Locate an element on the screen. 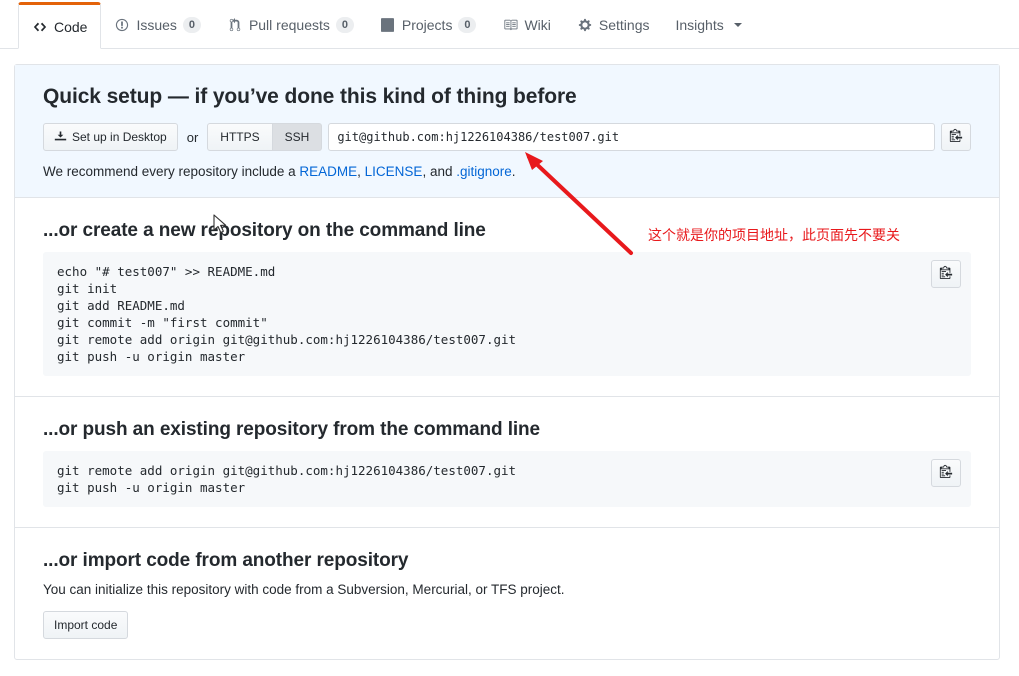 The height and width of the screenshot is (676, 1019). code-icon is located at coordinates (40, 27).